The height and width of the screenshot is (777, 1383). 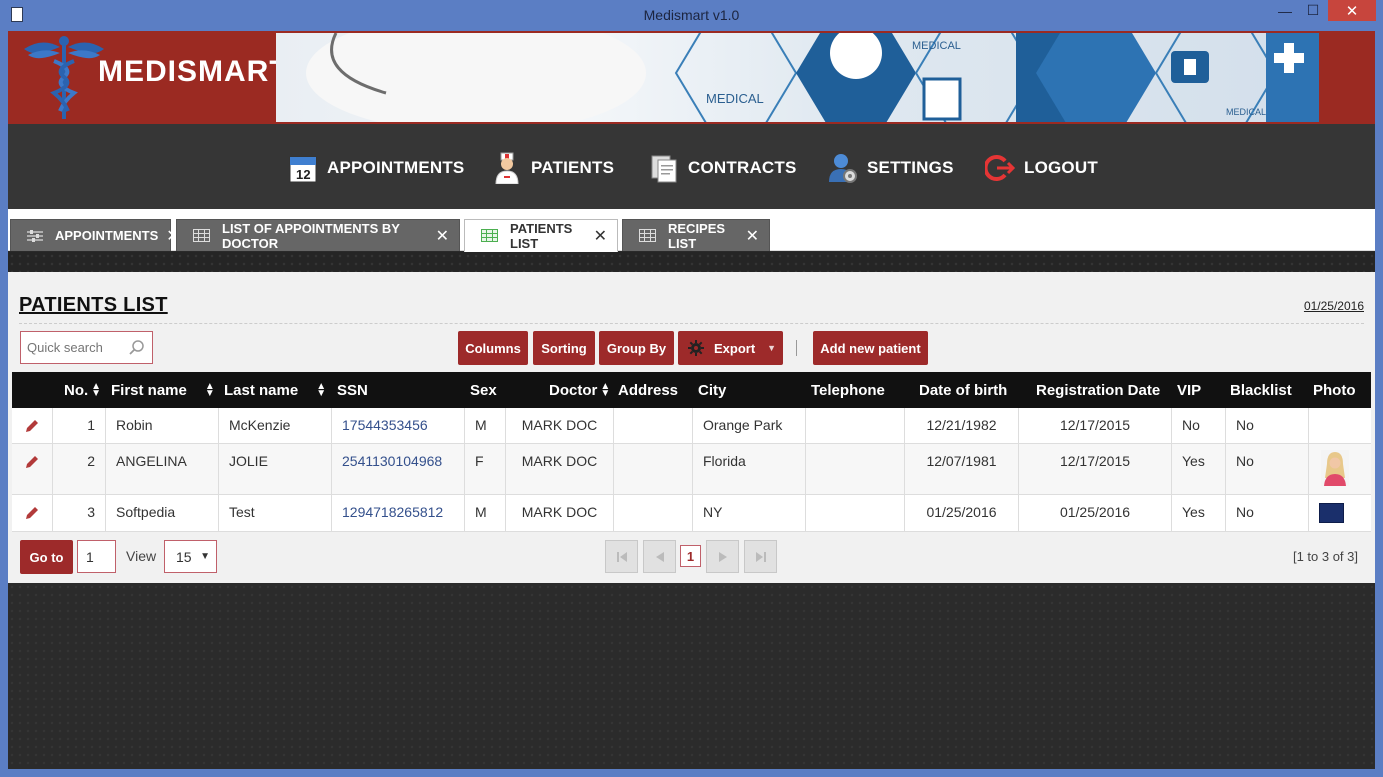 What do you see at coordinates (275, 469) in the screenshot?
I see `cell-last-name: JOLIE` at bounding box center [275, 469].